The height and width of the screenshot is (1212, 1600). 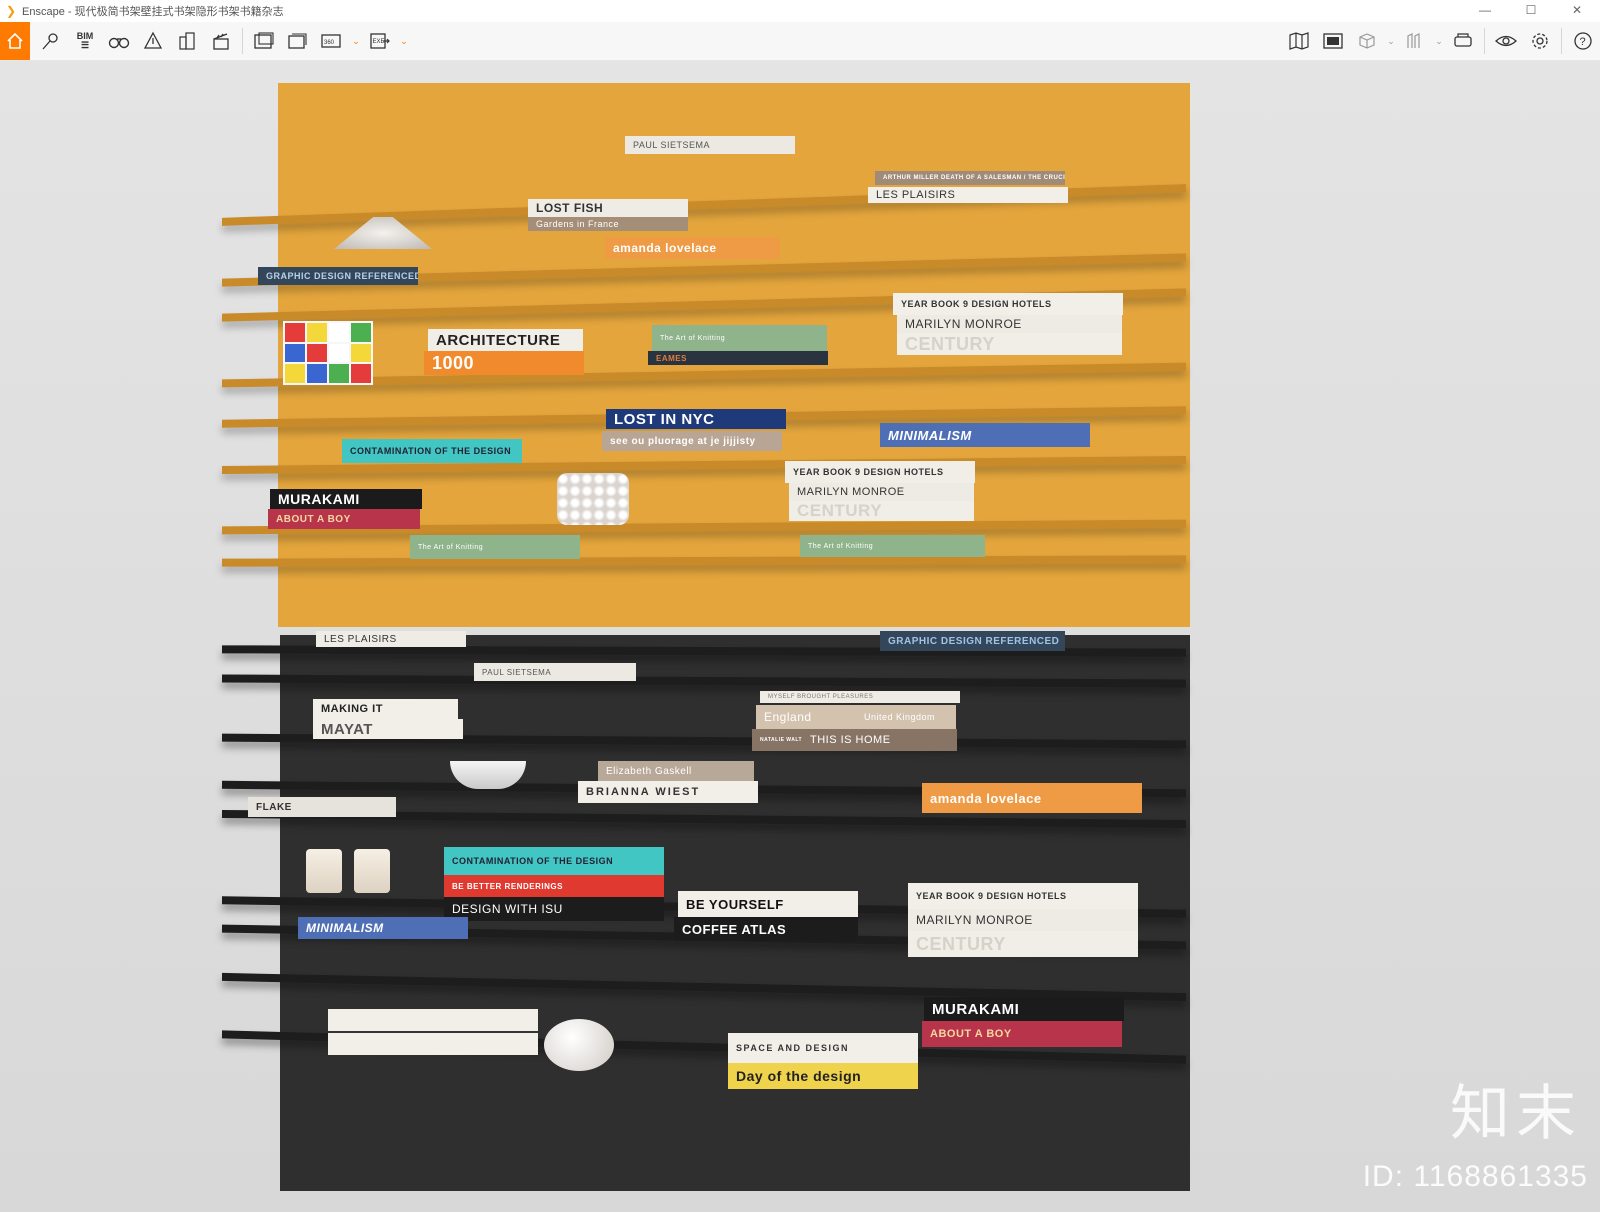 What do you see at coordinates (823, 1076) in the screenshot?
I see `book: Day of the design` at bounding box center [823, 1076].